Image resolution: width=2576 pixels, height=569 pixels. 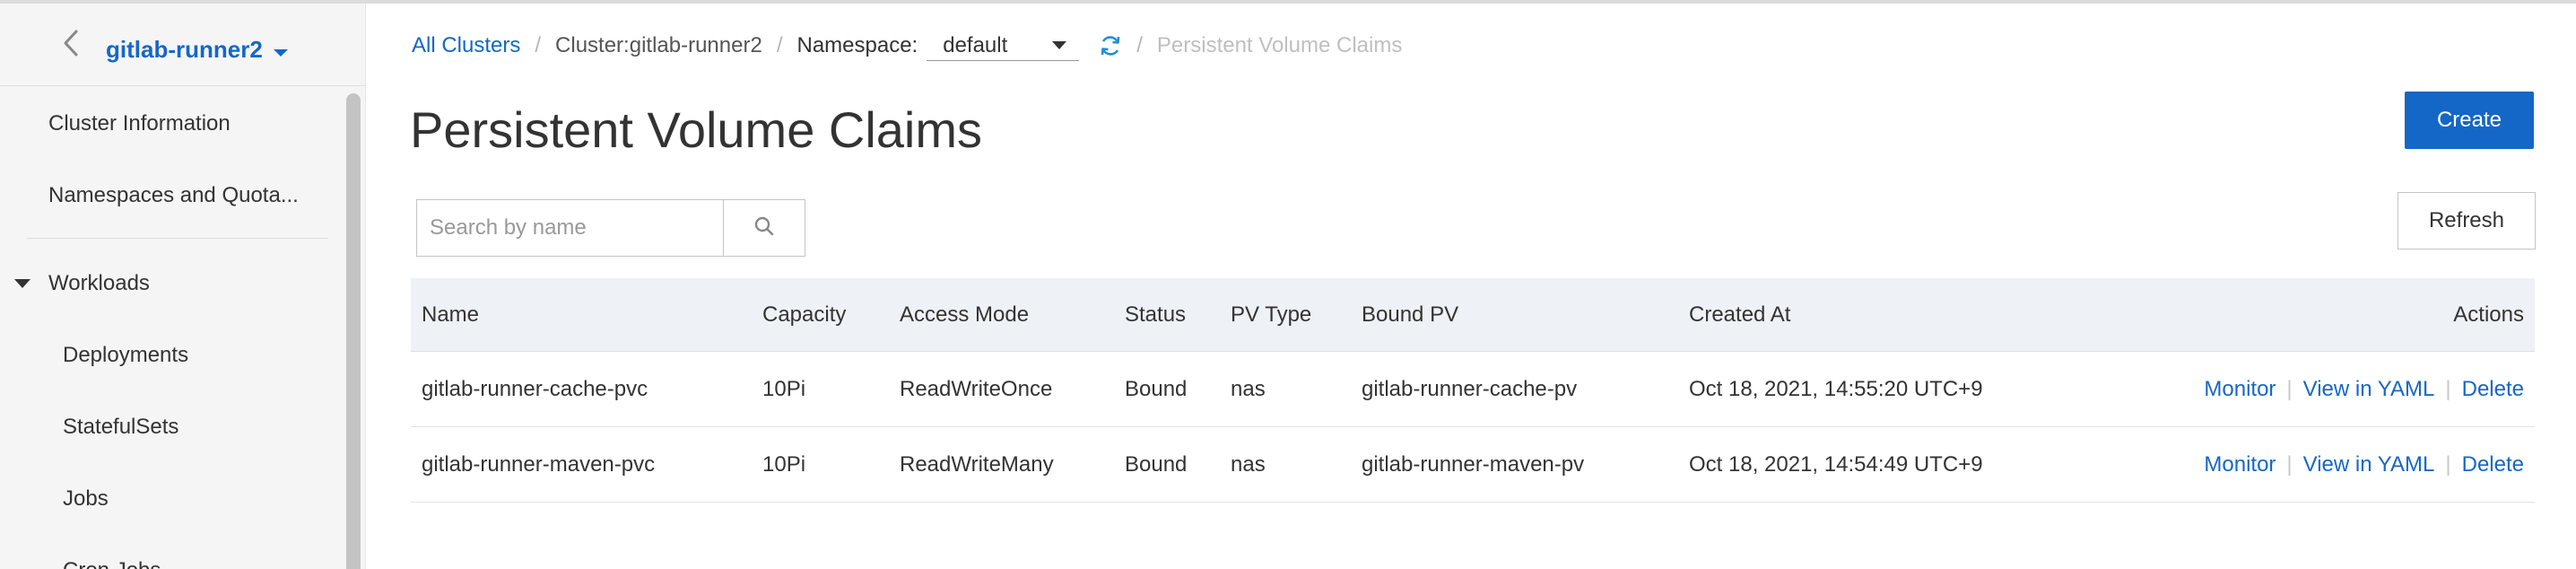 I want to click on header-created-at: Created At, so click(x=1740, y=314).